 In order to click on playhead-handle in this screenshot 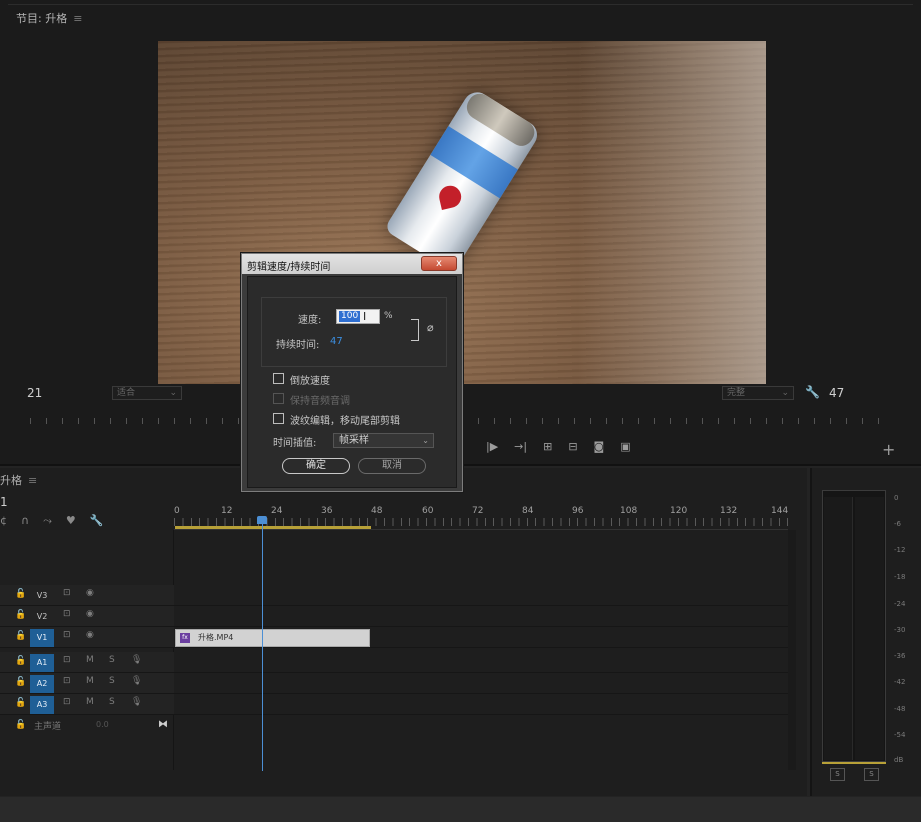, I will do `click(262, 520)`.